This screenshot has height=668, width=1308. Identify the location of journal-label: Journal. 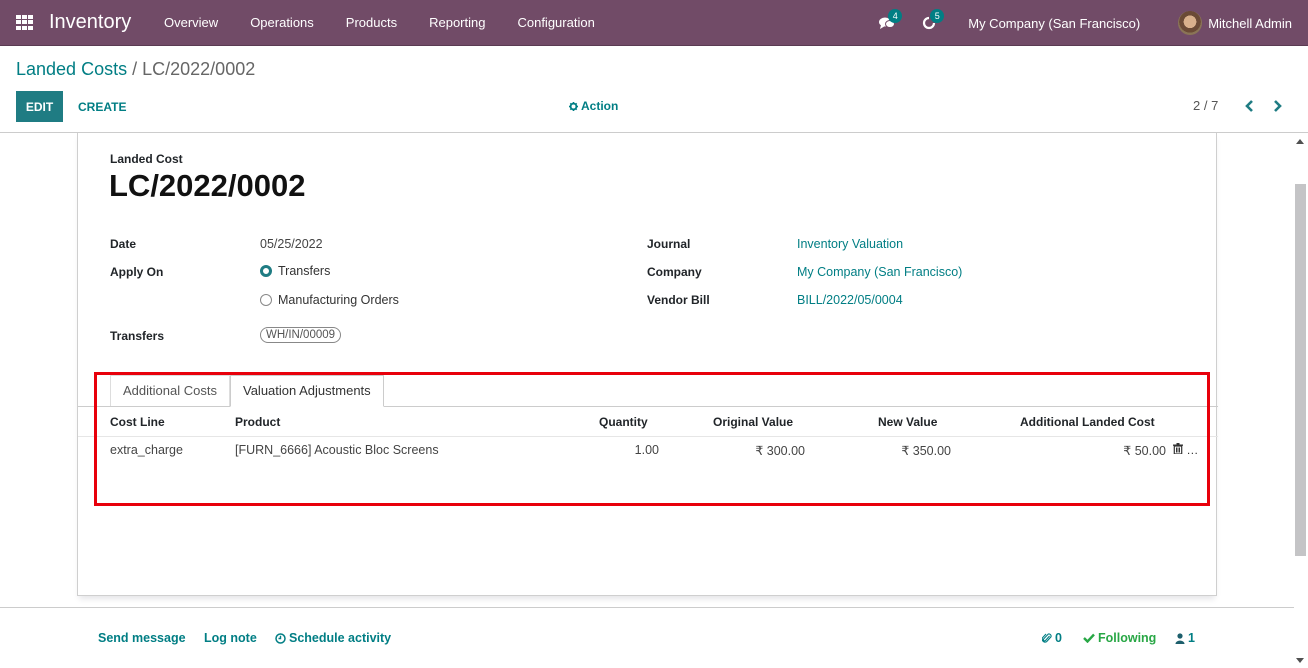
(669, 244).